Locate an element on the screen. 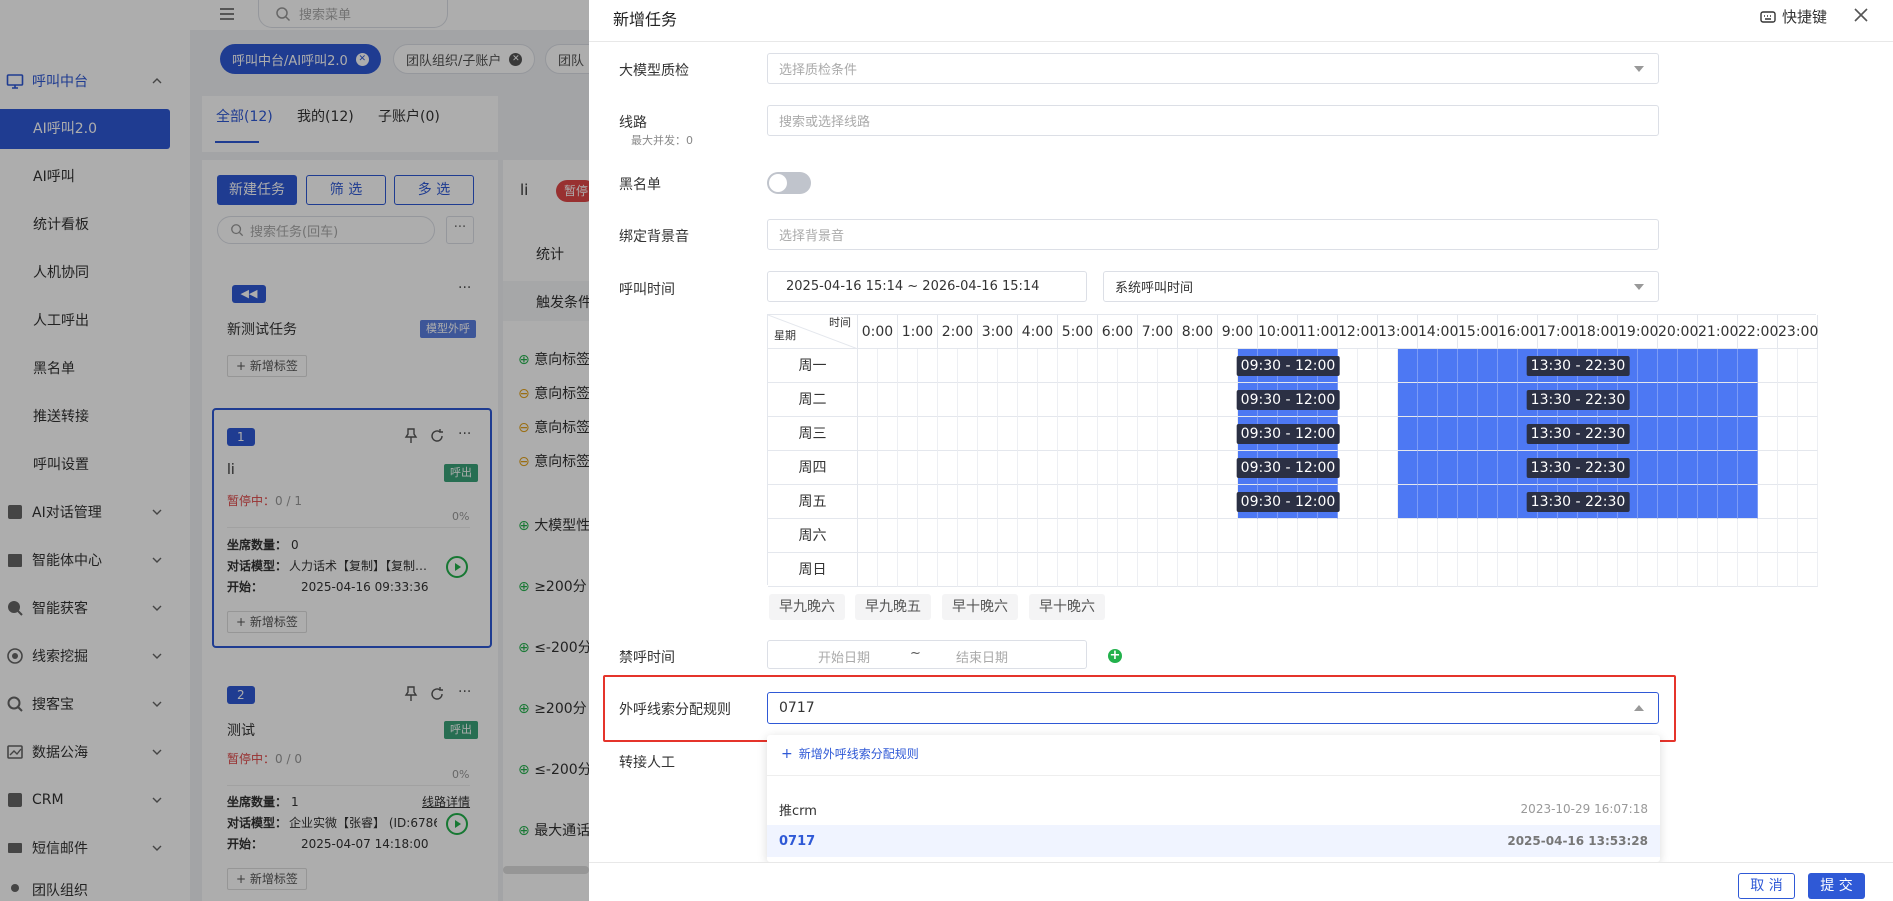 This screenshot has width=1893, height=901. shortcut-button: 快捷键 is located at coordinates (1793, 16).